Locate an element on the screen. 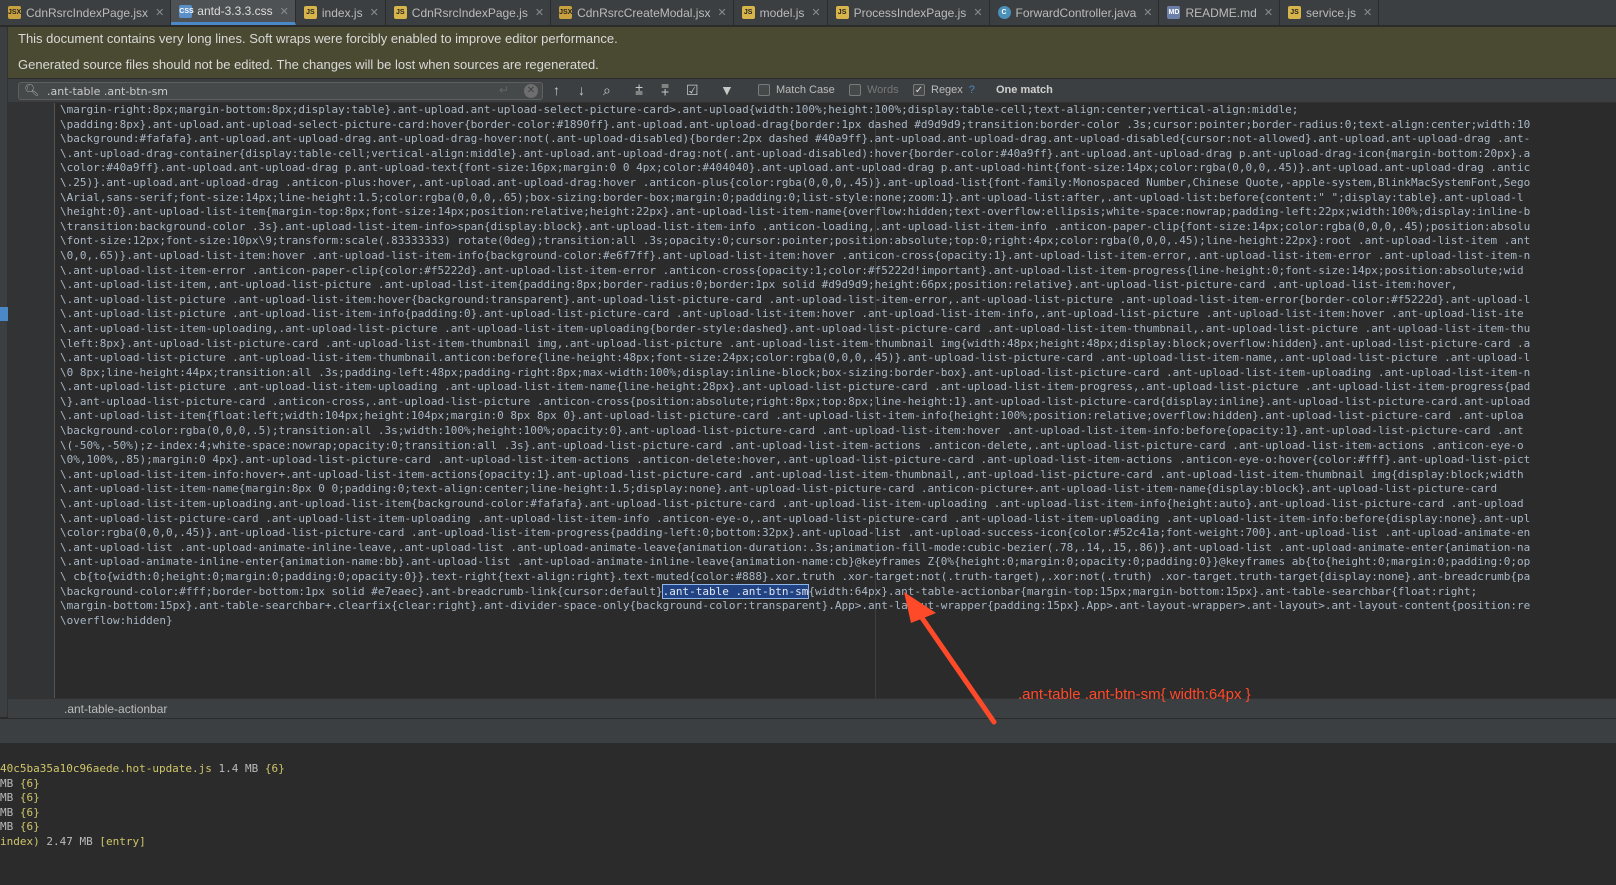 Image resolution: width=1616 pixels, height=885 pixels. tab-label: ForwardController.java is located at coordinates (1076, 12).